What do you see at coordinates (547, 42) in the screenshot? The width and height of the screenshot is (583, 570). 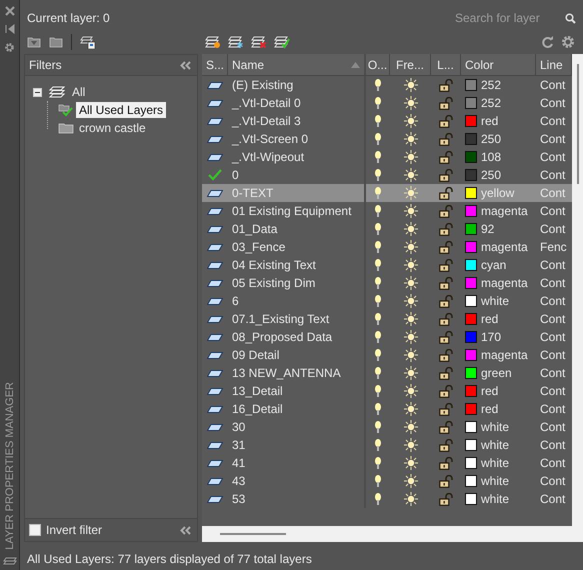 I see `refresh-icon` at bounding box center [547, 42].